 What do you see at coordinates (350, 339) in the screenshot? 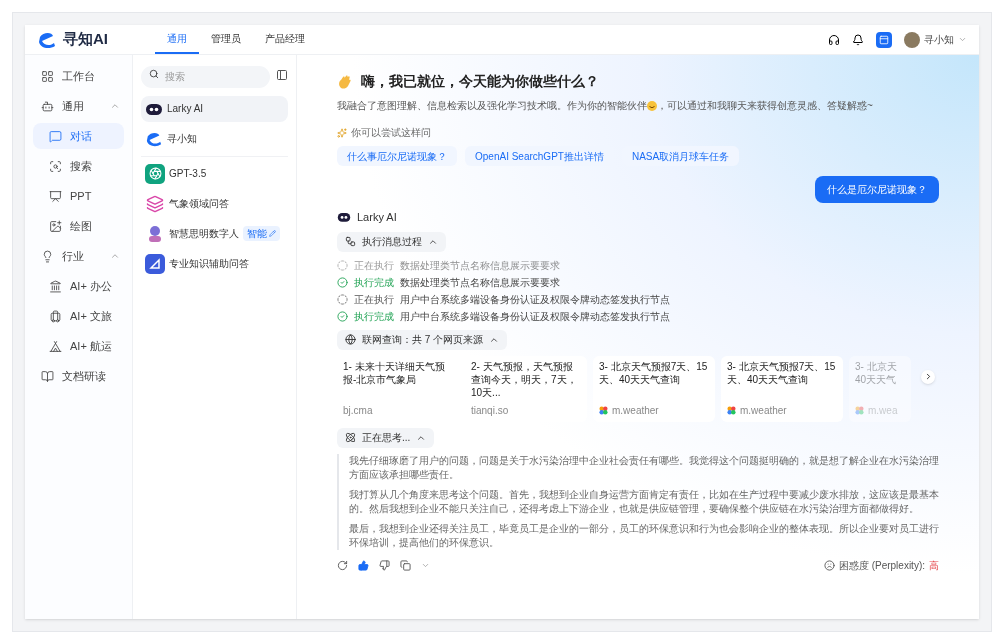
I see `globe-icon` at bounding box center [350, 339].